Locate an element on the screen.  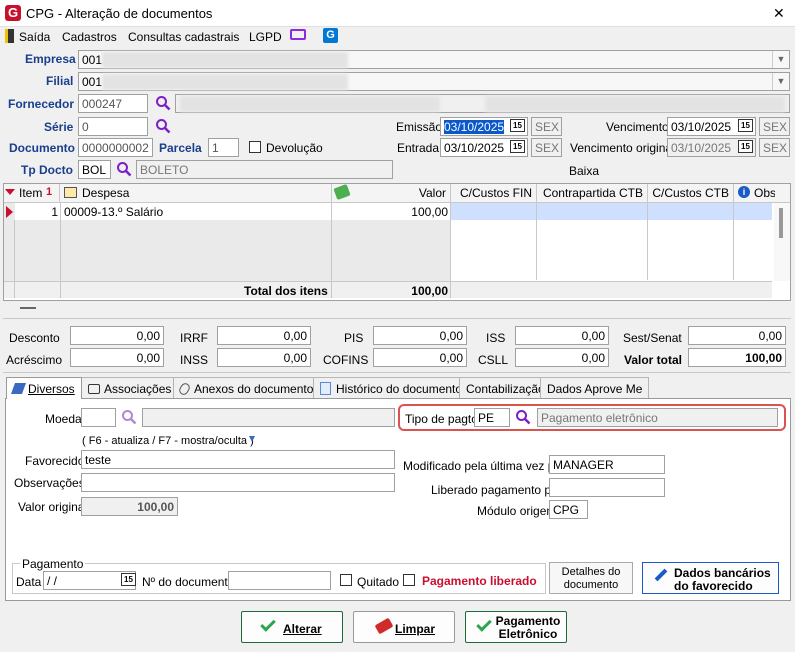
tab-contabilizacao-label: Contabilização is located at coordinates (505, 389).